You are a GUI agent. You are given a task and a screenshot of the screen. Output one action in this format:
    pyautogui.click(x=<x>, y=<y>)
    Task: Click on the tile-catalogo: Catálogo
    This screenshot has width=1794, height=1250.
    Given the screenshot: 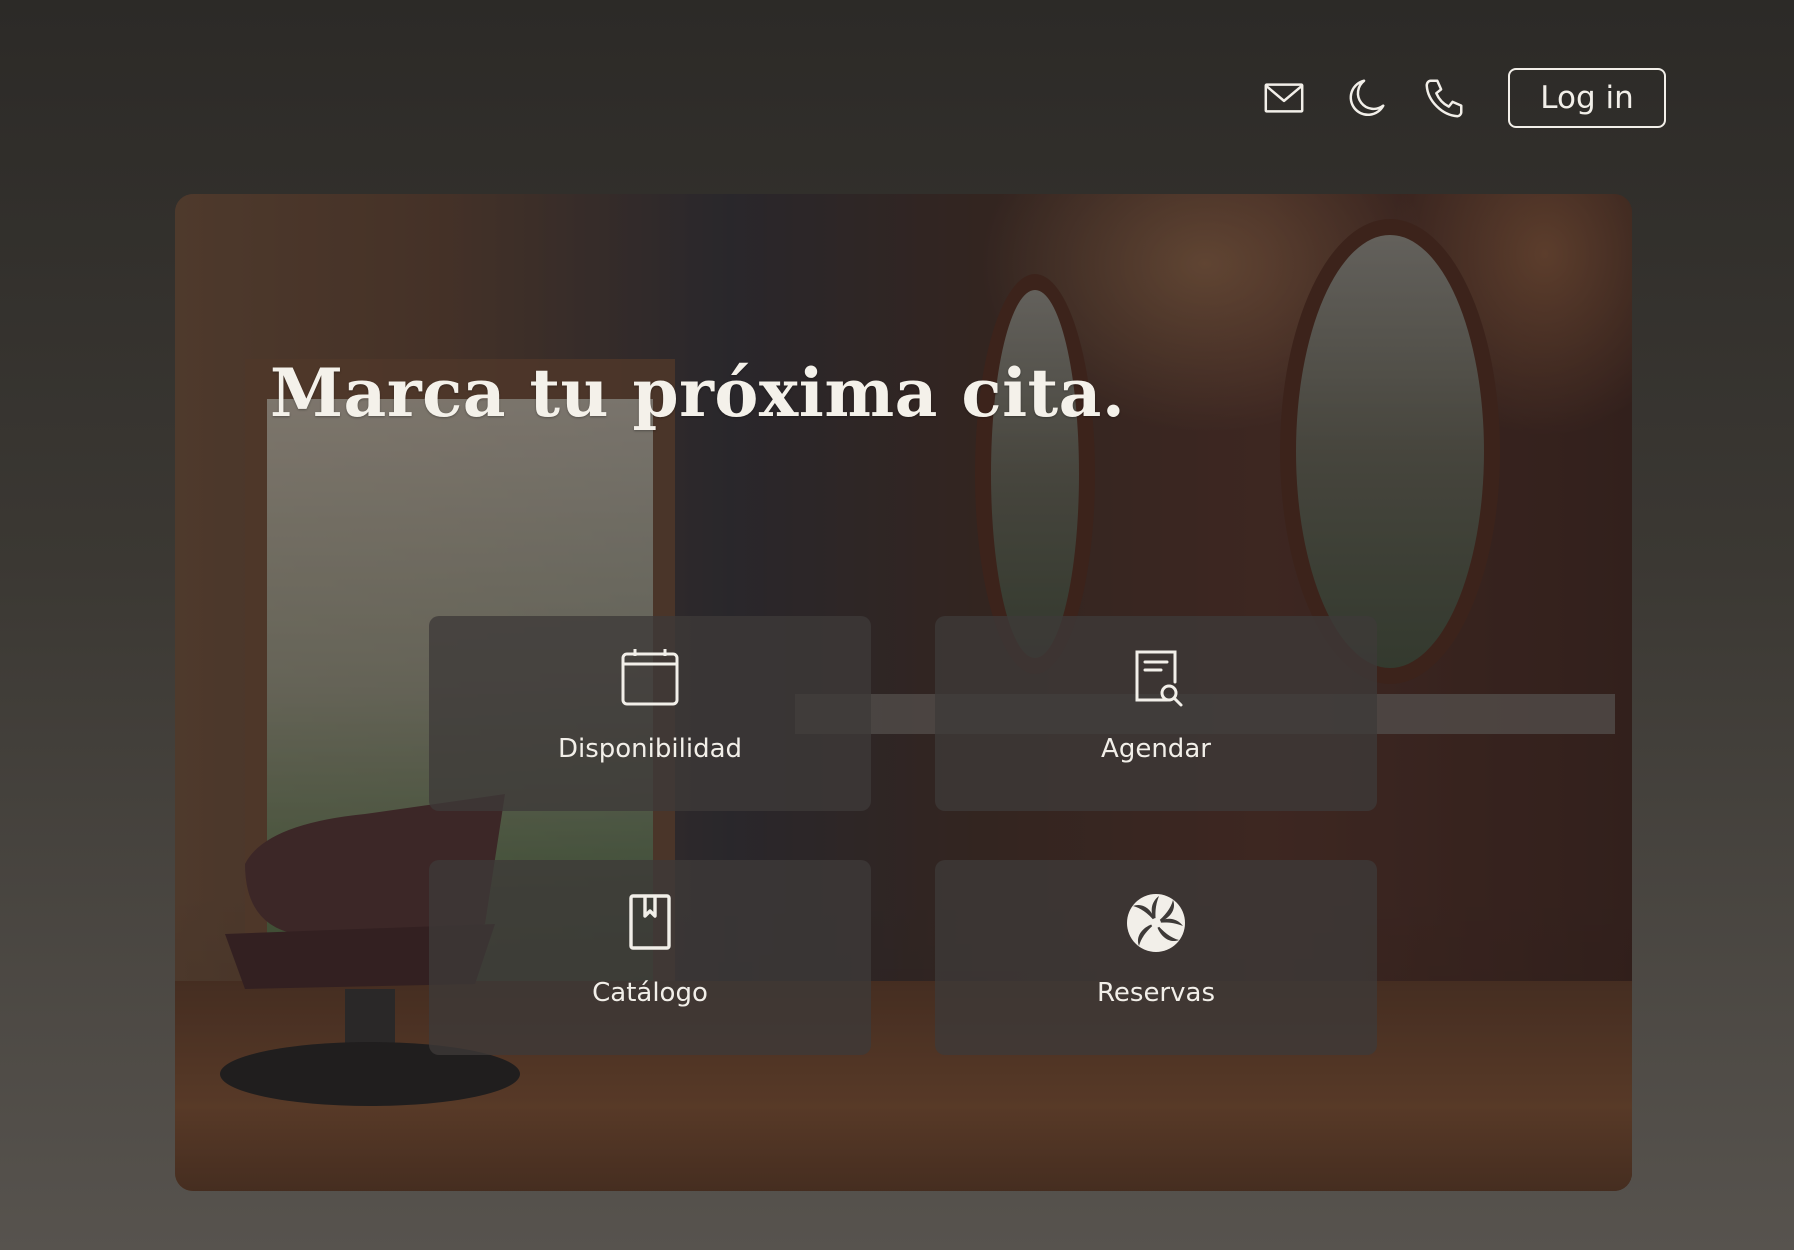 What is the action you would take?
    pyautogui.click(x=650, y=957)
    